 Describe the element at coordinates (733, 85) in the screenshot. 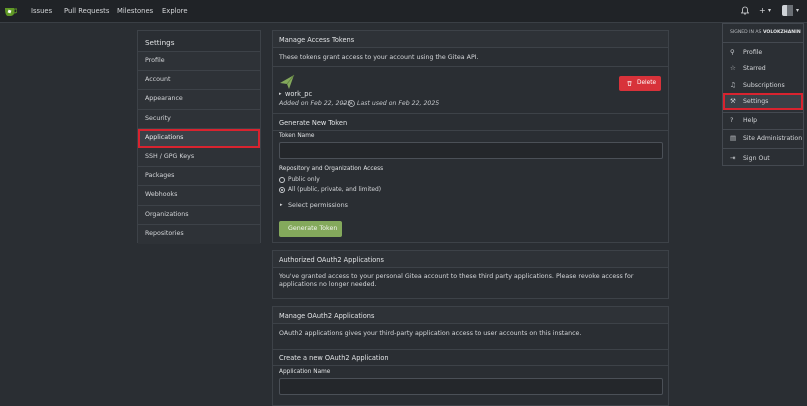

I see `bell-icon: ♫` at that location.